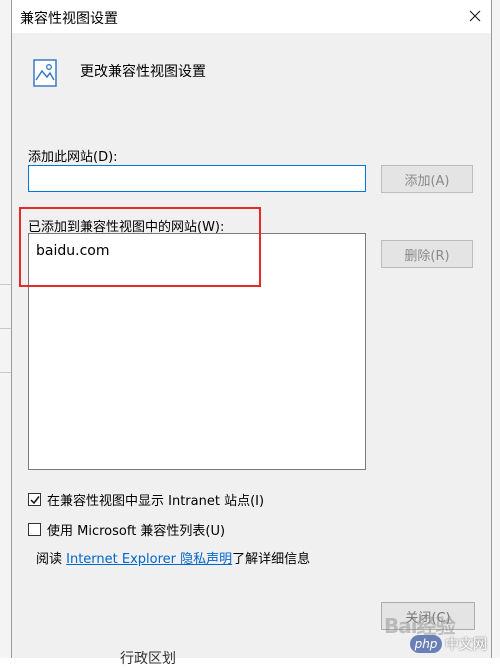 The width and height of the screenshot is (500, 668). What do you see at coordinates (51, 559) in the screenshot?
I see `read-prefix: 阅读` at bounding box center [51, 559].